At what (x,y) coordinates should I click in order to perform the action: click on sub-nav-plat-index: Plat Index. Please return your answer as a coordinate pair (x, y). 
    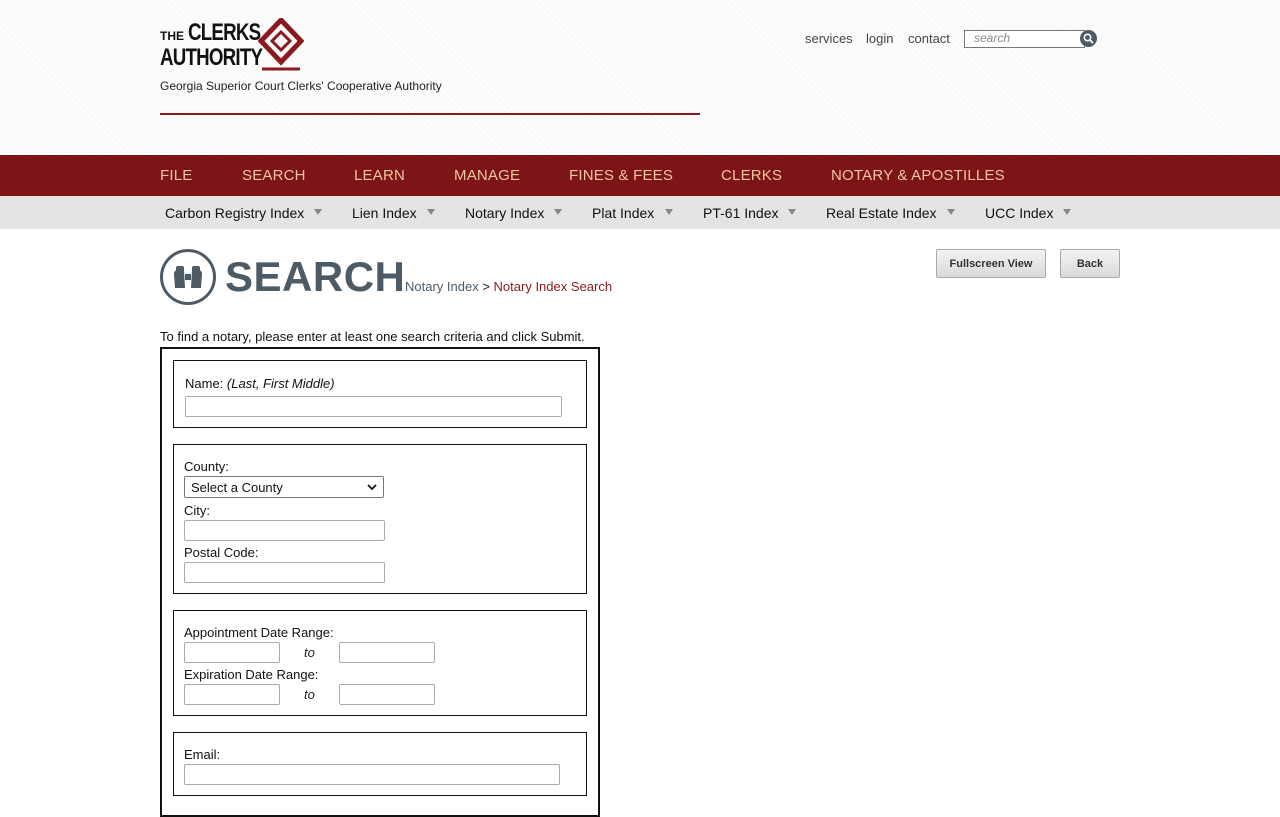
    Looking at the image, I should click on (623, 213).